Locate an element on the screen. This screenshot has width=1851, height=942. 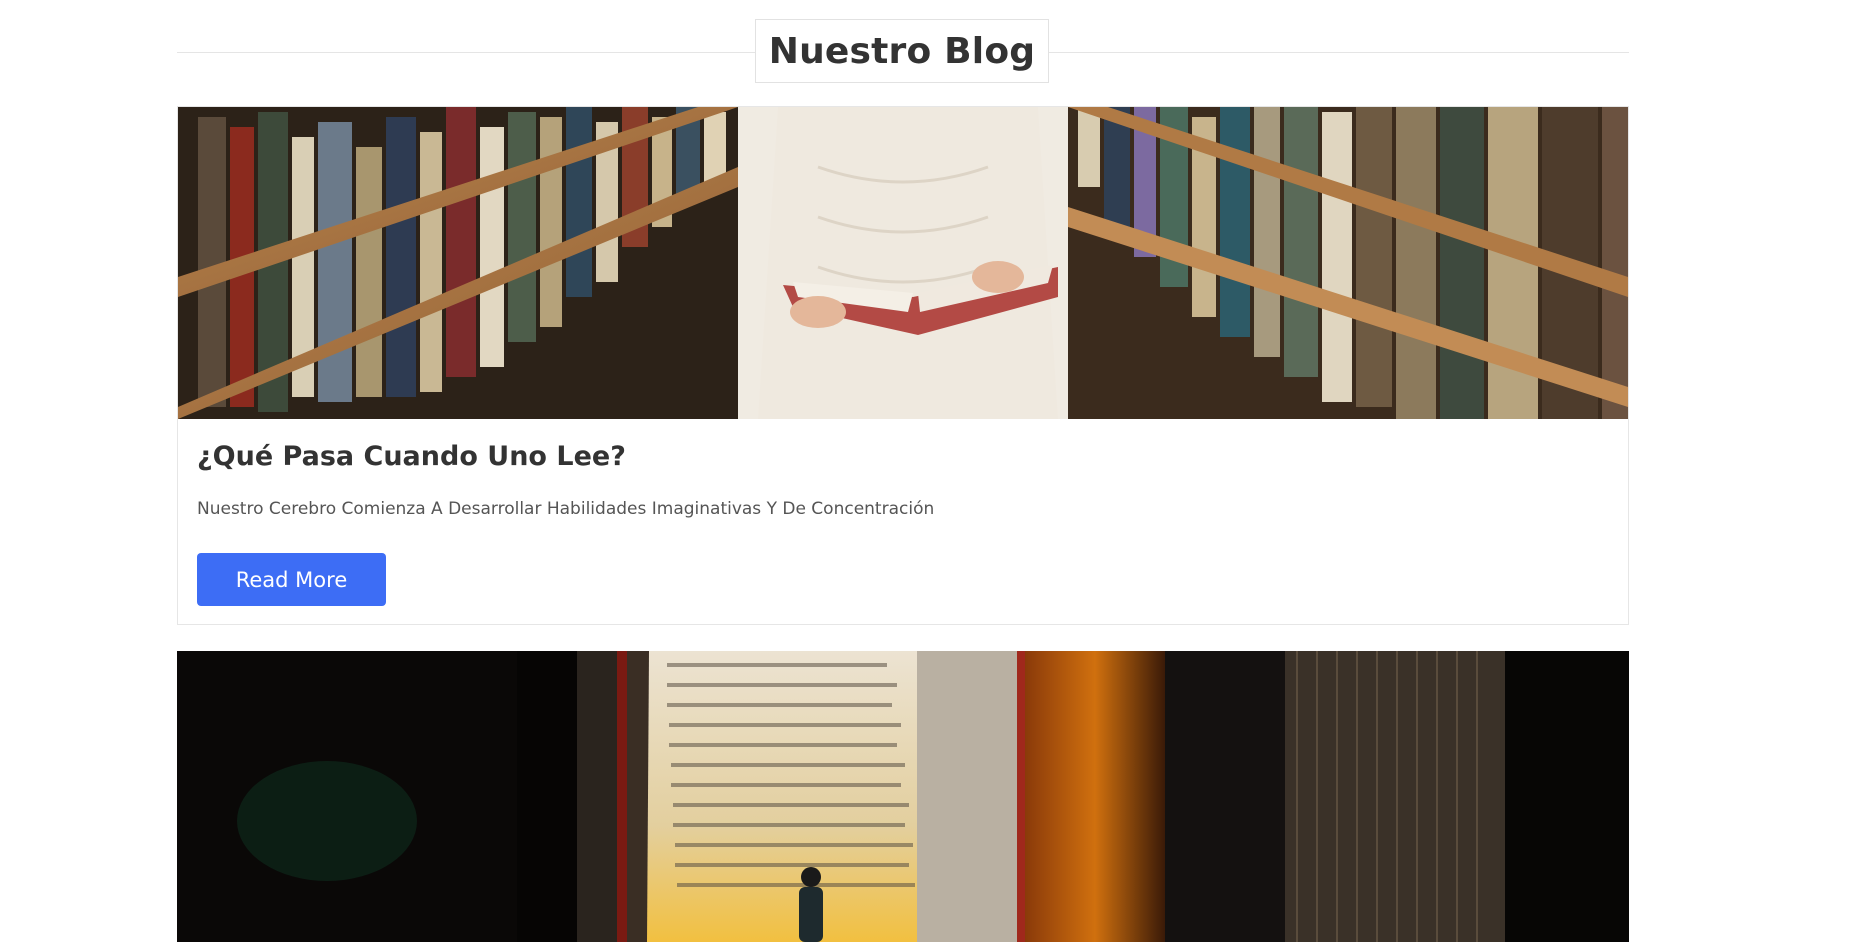
small-figure is located at coordinates (811, 904).